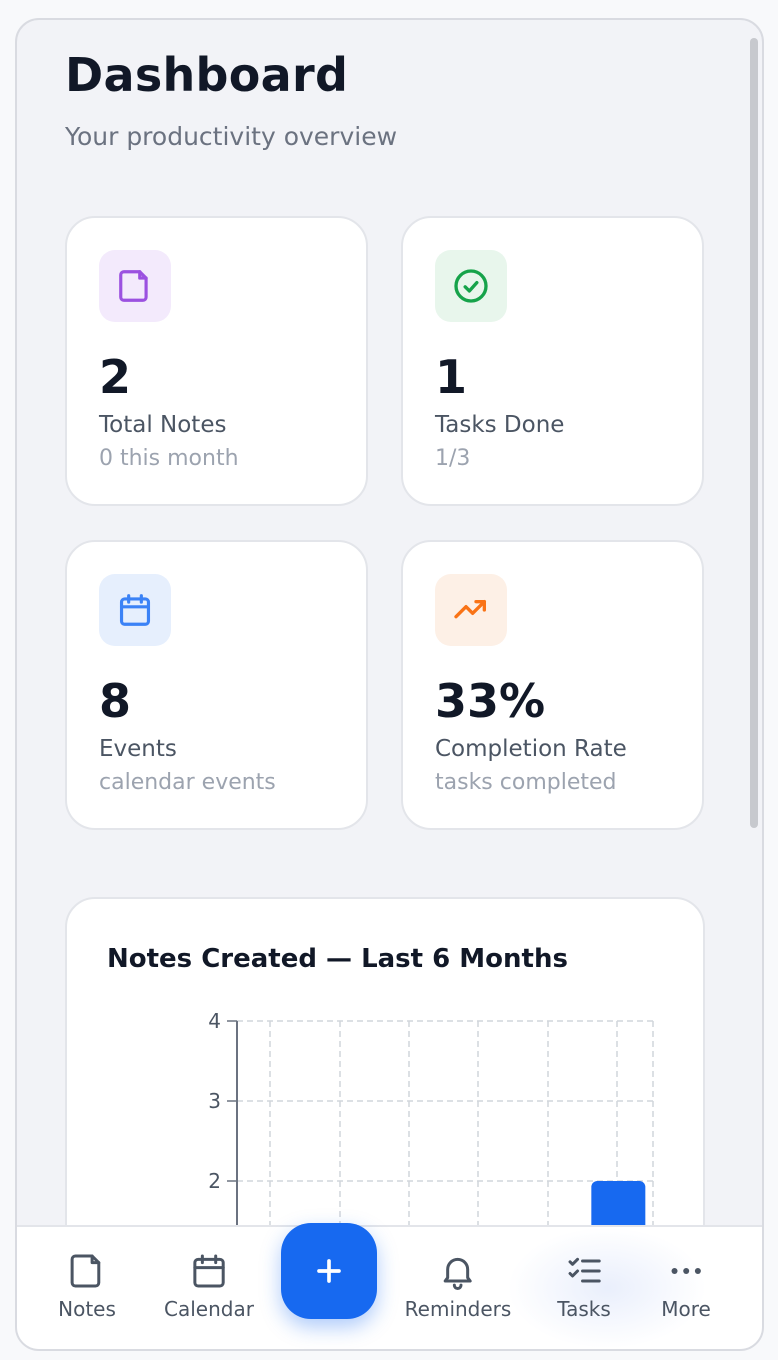 The height and width of the screenshot is (1360, 778). Describe the element at coordinates (471, 286) in the screenshot. I see `check-circle-icon` at that location.